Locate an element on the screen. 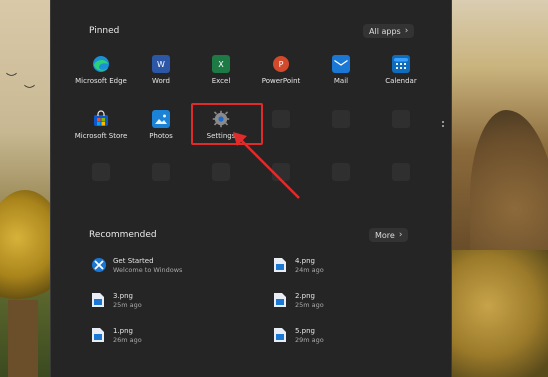 This screenshot has height=377, width=548. recommended-item-subtitle: 26m ago is located at coordinates (127, 340).